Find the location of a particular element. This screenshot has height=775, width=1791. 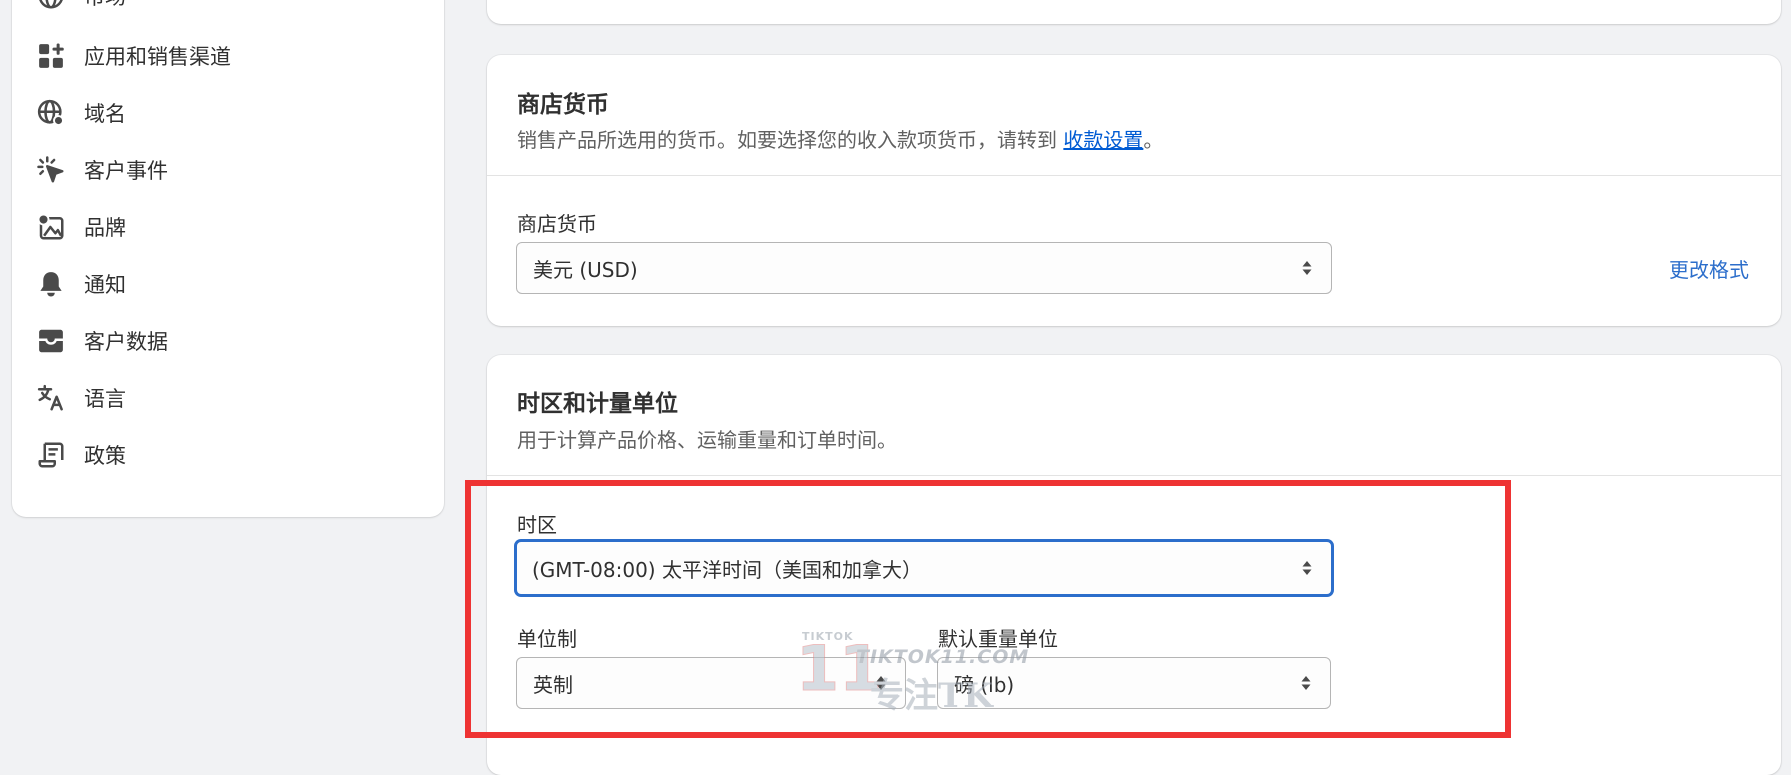

weight-unit-value: 磅 (lb) is located at coordinates (984, 684).